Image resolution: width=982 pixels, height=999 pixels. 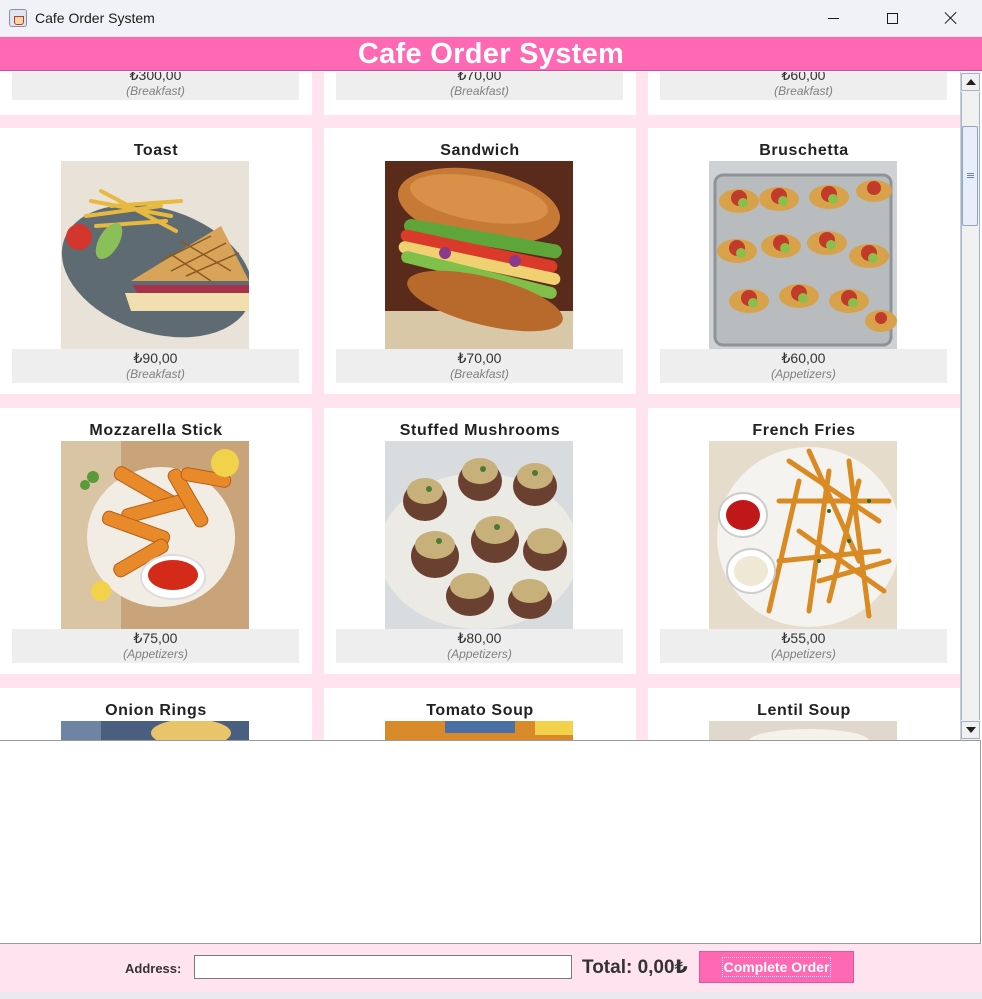 What do you see at coordinates (803, 535) in the screenshot?
I see `french-fries-photo` at bounding box center [803, 535].